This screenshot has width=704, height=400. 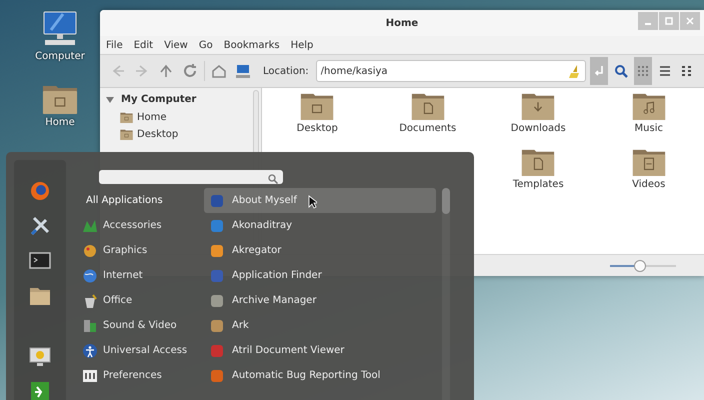 I want to click on menu-item: File, so click(x=114, y=45).